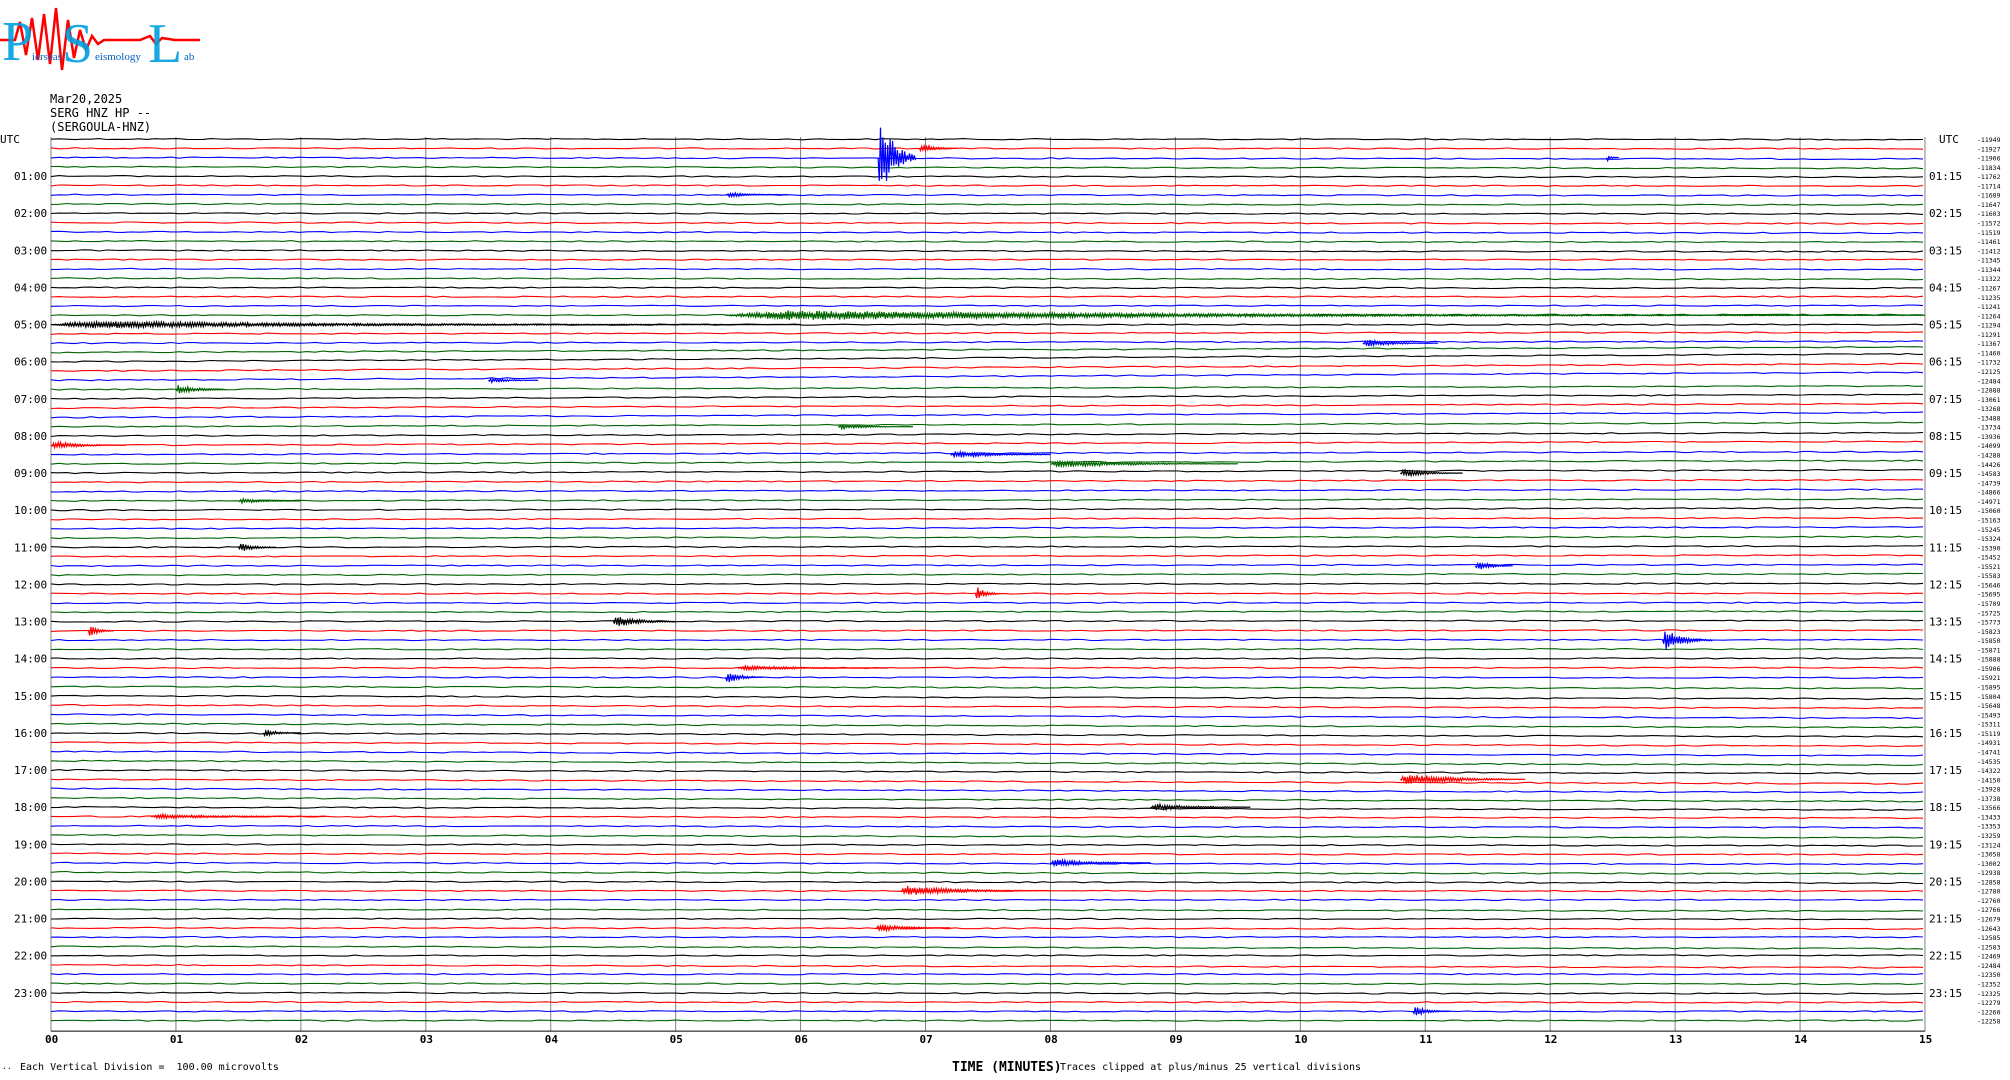 The width and height of the screenshot is (2010, 1080). Describe the element at coordinates (1989, 437) in the screenshot. I see `row-offset-label-32: -13936` at that location.